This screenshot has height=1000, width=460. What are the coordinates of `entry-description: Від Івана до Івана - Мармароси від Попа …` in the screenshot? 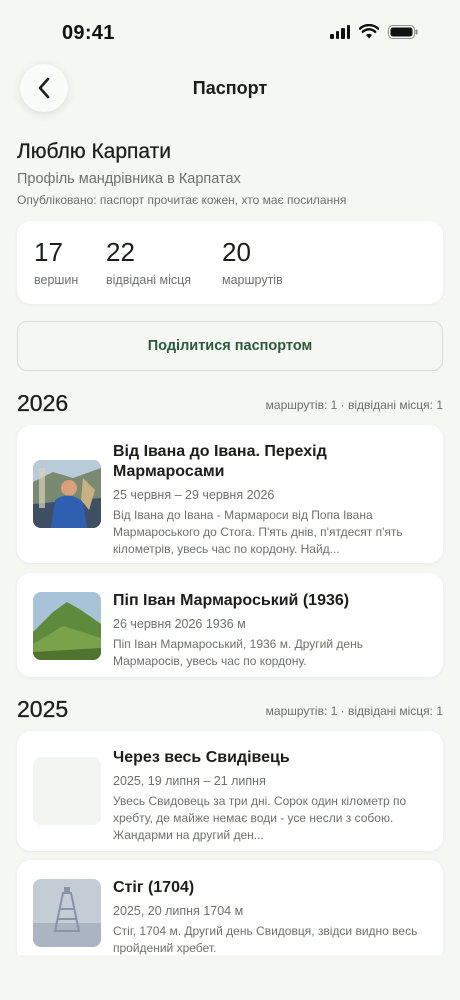 It's located at (258, 532).